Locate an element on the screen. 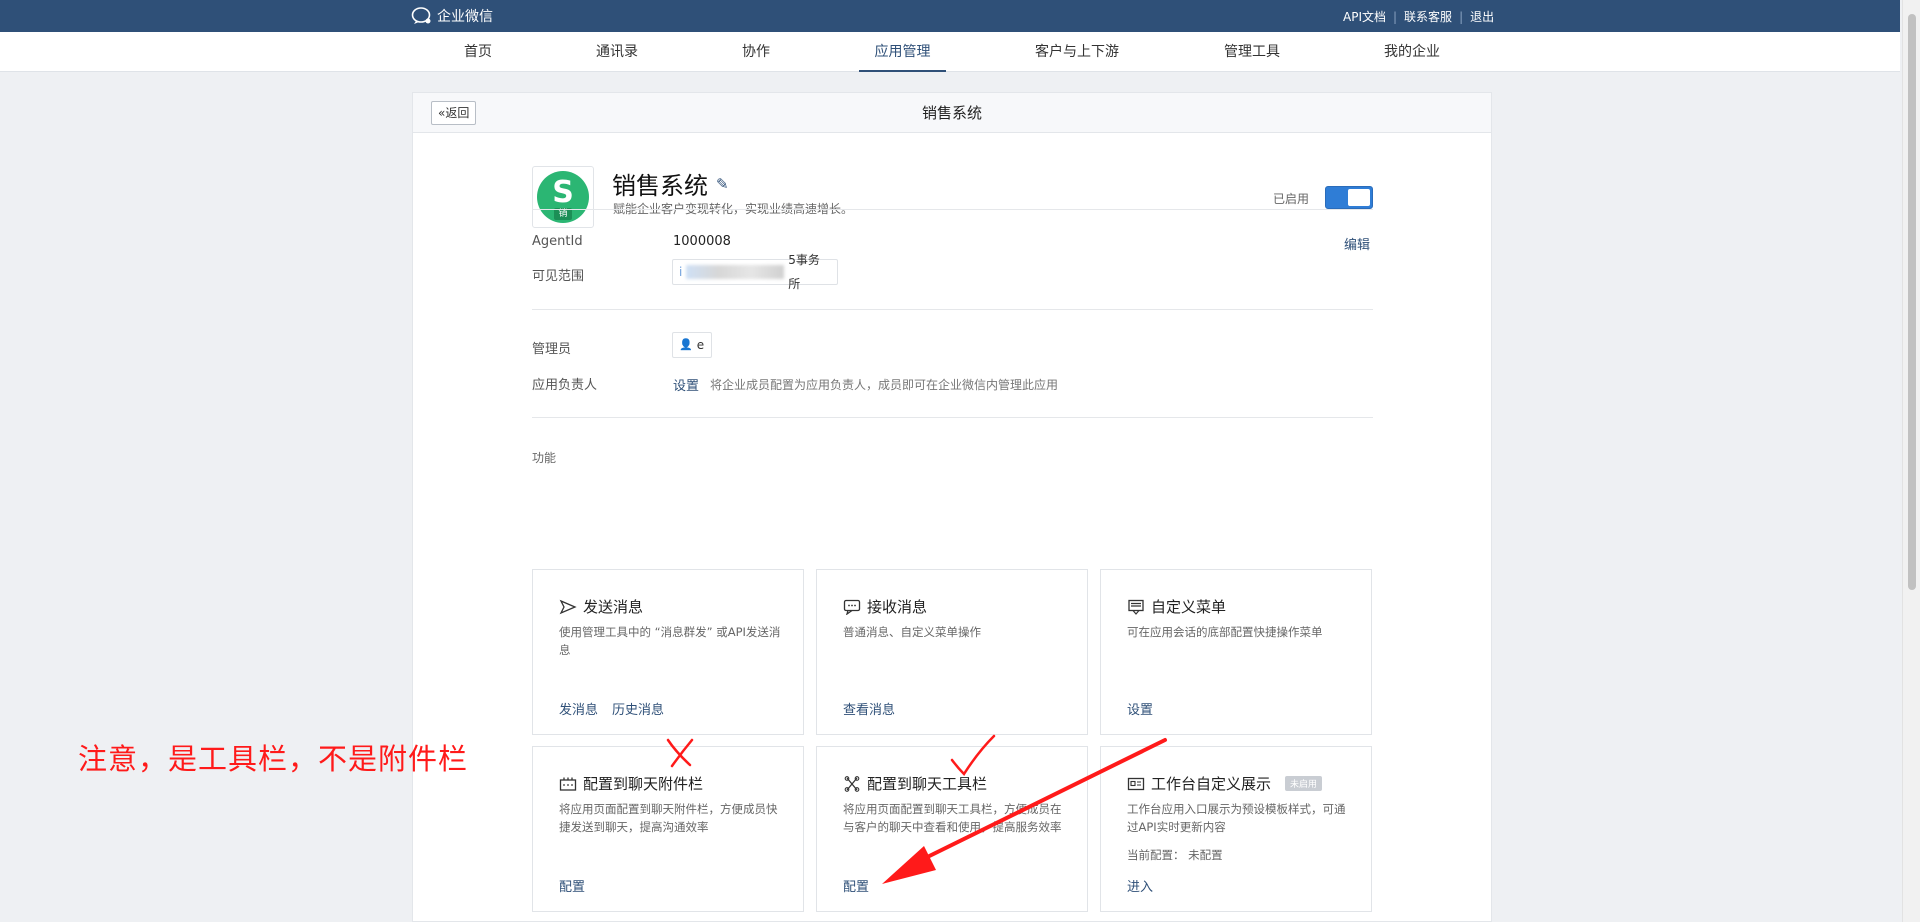 The height and width of the screenshot is (922, 1920). app-logo-glyph: S is located at coordinates (563, 192).